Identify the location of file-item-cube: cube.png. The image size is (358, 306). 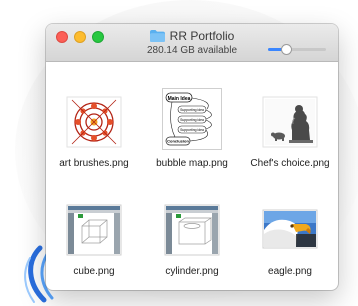
(94, 244).